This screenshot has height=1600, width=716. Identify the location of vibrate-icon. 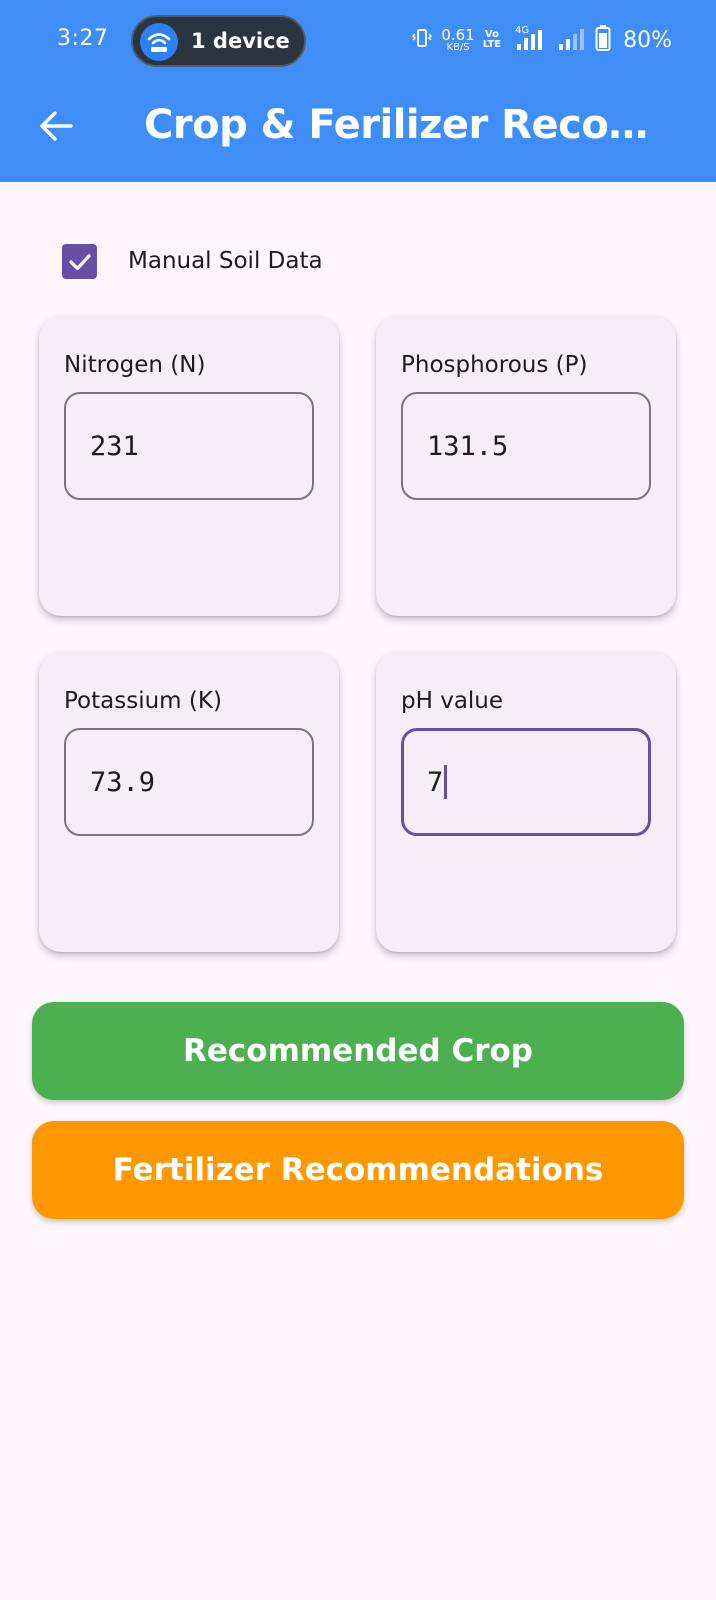
(422, 40).